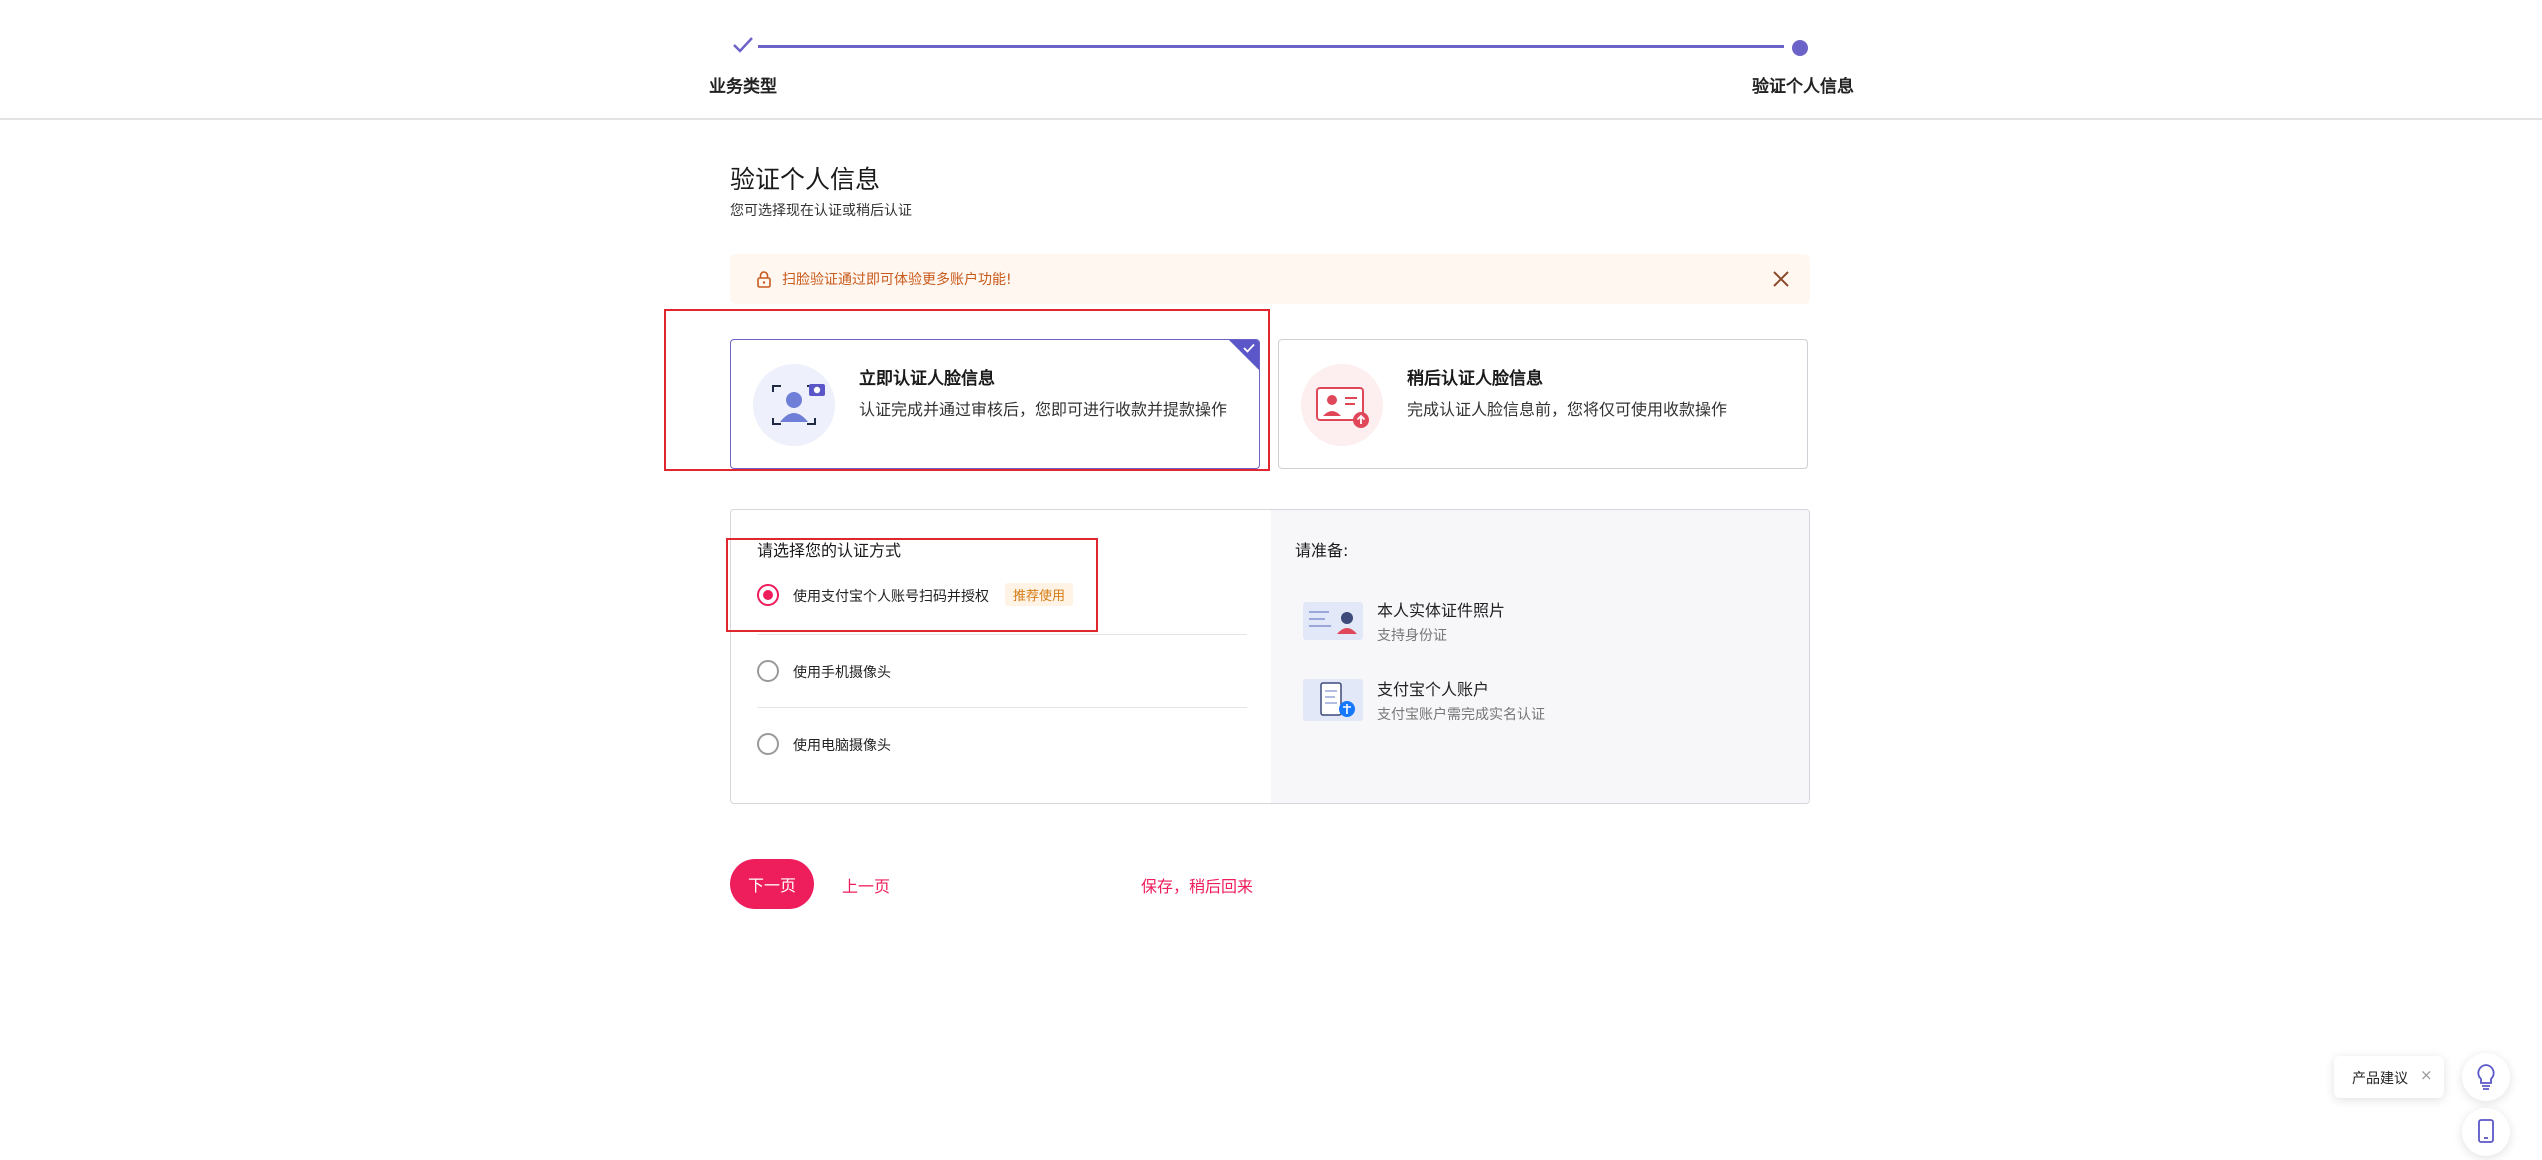 The image size is (2542, 1160). What do you see at coordinates (891, 597) in the screenshot?
I see `method-label: 使用支付宝个人账号扫码并授权` at bounding box center [891, 597].